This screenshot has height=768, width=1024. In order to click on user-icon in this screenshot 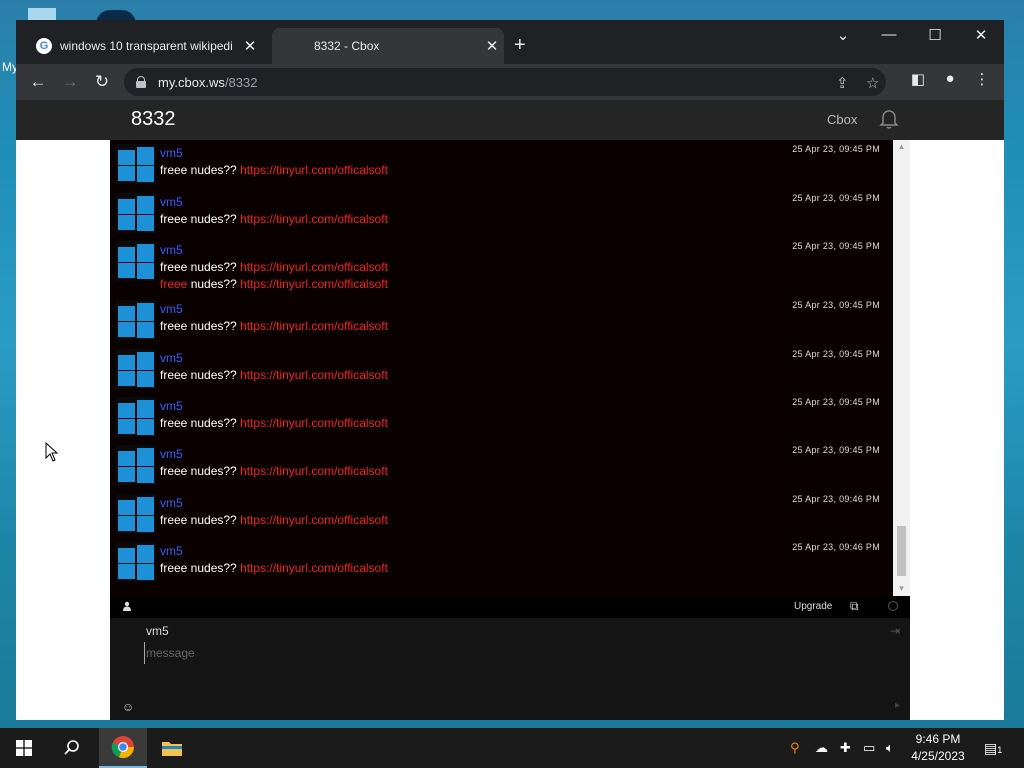, I will do `click(127, 606)`.